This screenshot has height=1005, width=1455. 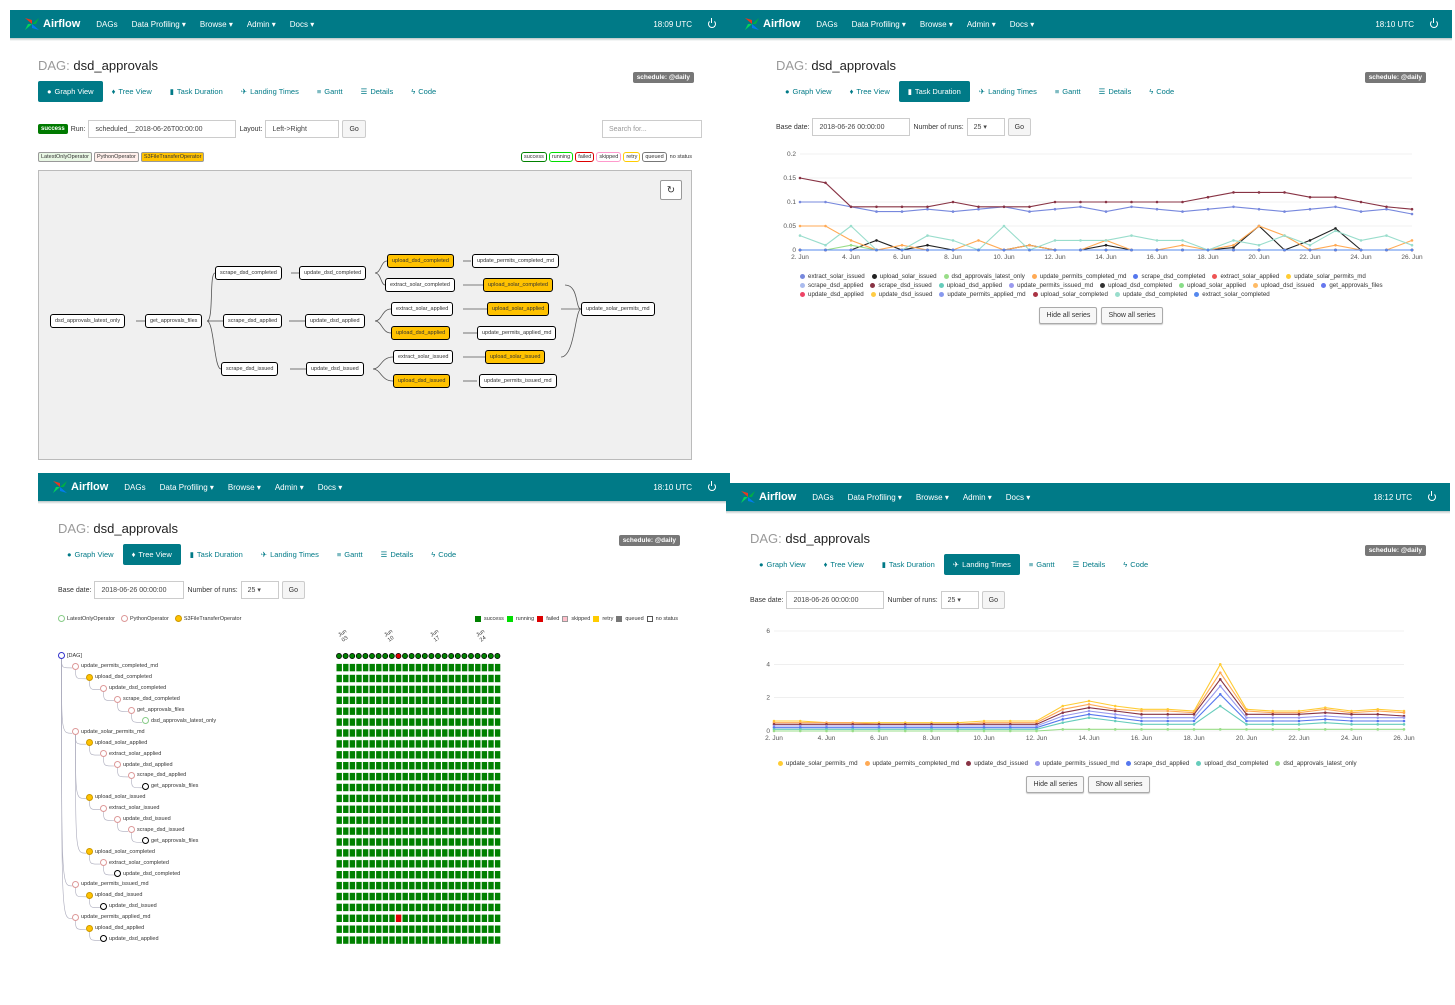 I want to click on legend-item: update_dsd_applied, so click(x=832, y=294).